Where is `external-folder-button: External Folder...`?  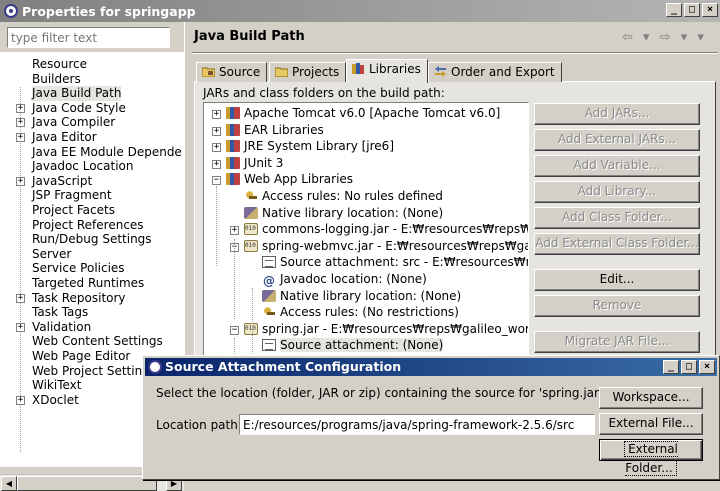 external-folder-button: External Folder... is located at coordinates (651, 457).